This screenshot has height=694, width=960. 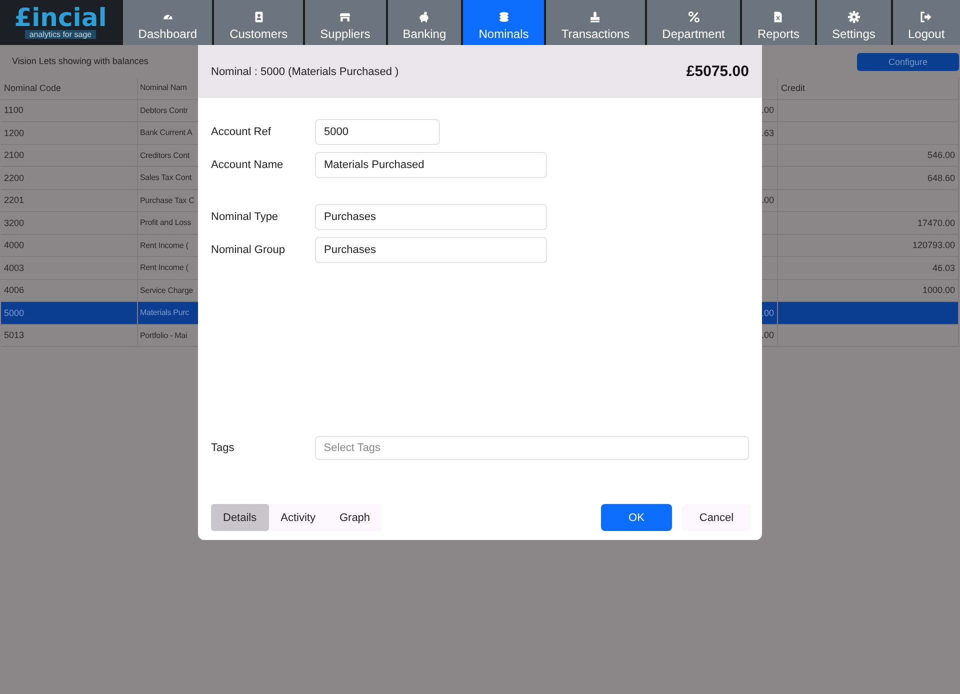 What do you see at coordinates (241, 132) in the screenshot?
I see `field-label: Account Ref` at bounding box center [241, 132].